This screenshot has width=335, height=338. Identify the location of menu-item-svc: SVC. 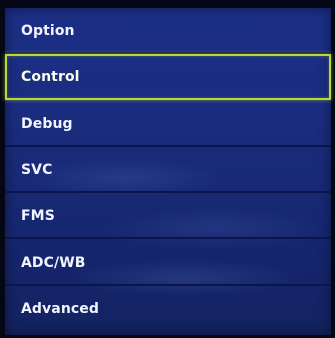
(168, 170).